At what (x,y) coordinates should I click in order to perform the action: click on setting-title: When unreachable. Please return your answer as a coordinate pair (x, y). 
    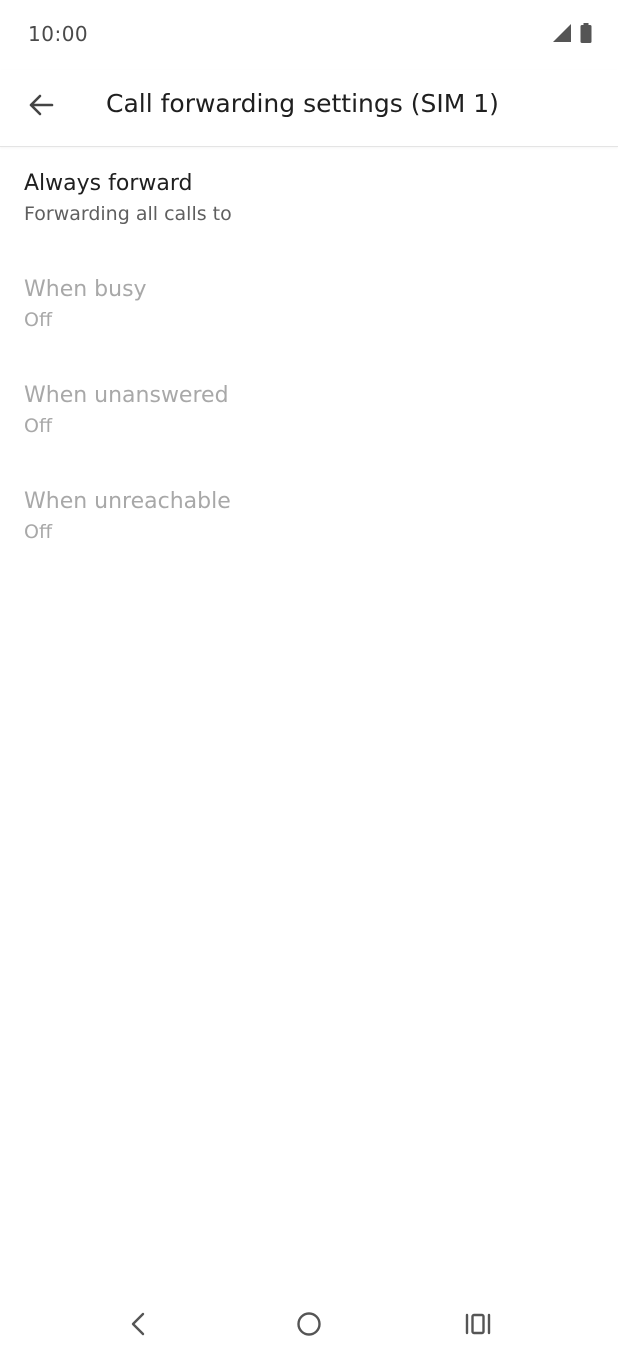
    Looking at the image, I should click on (127, 501).